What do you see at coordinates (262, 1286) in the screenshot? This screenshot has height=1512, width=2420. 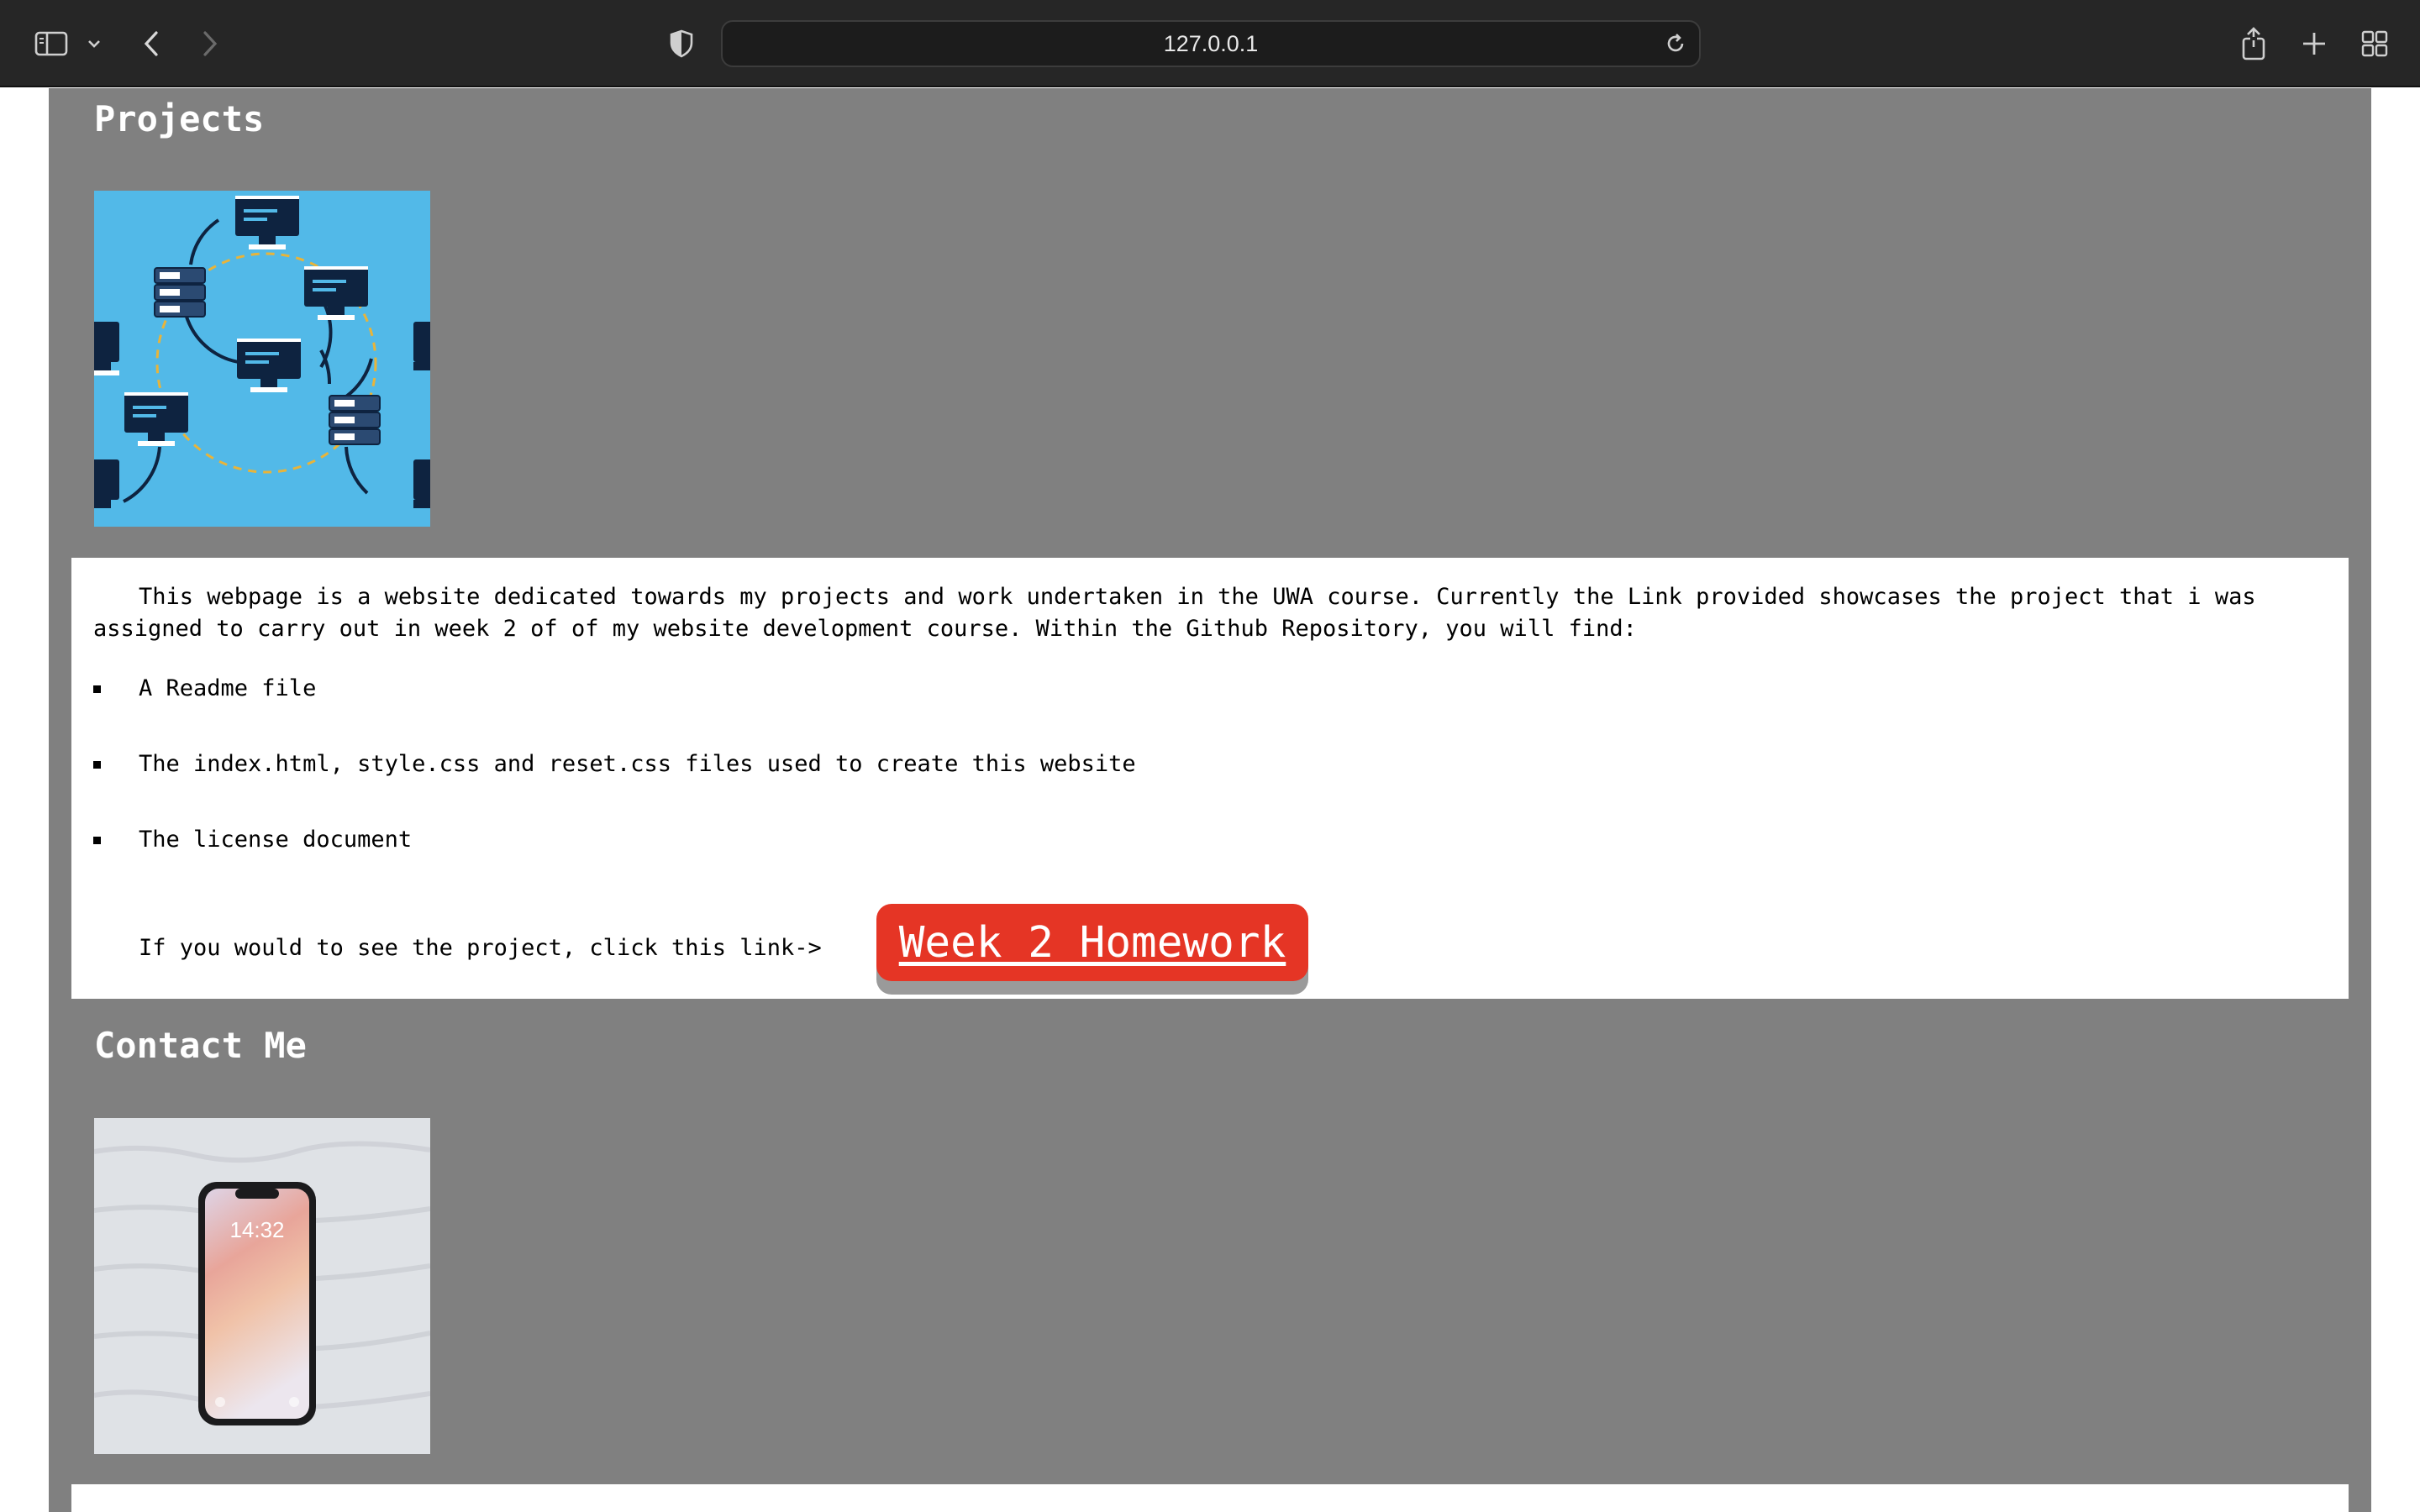 I see `contact-image: 14:32` at bounding box center [262, 1286].